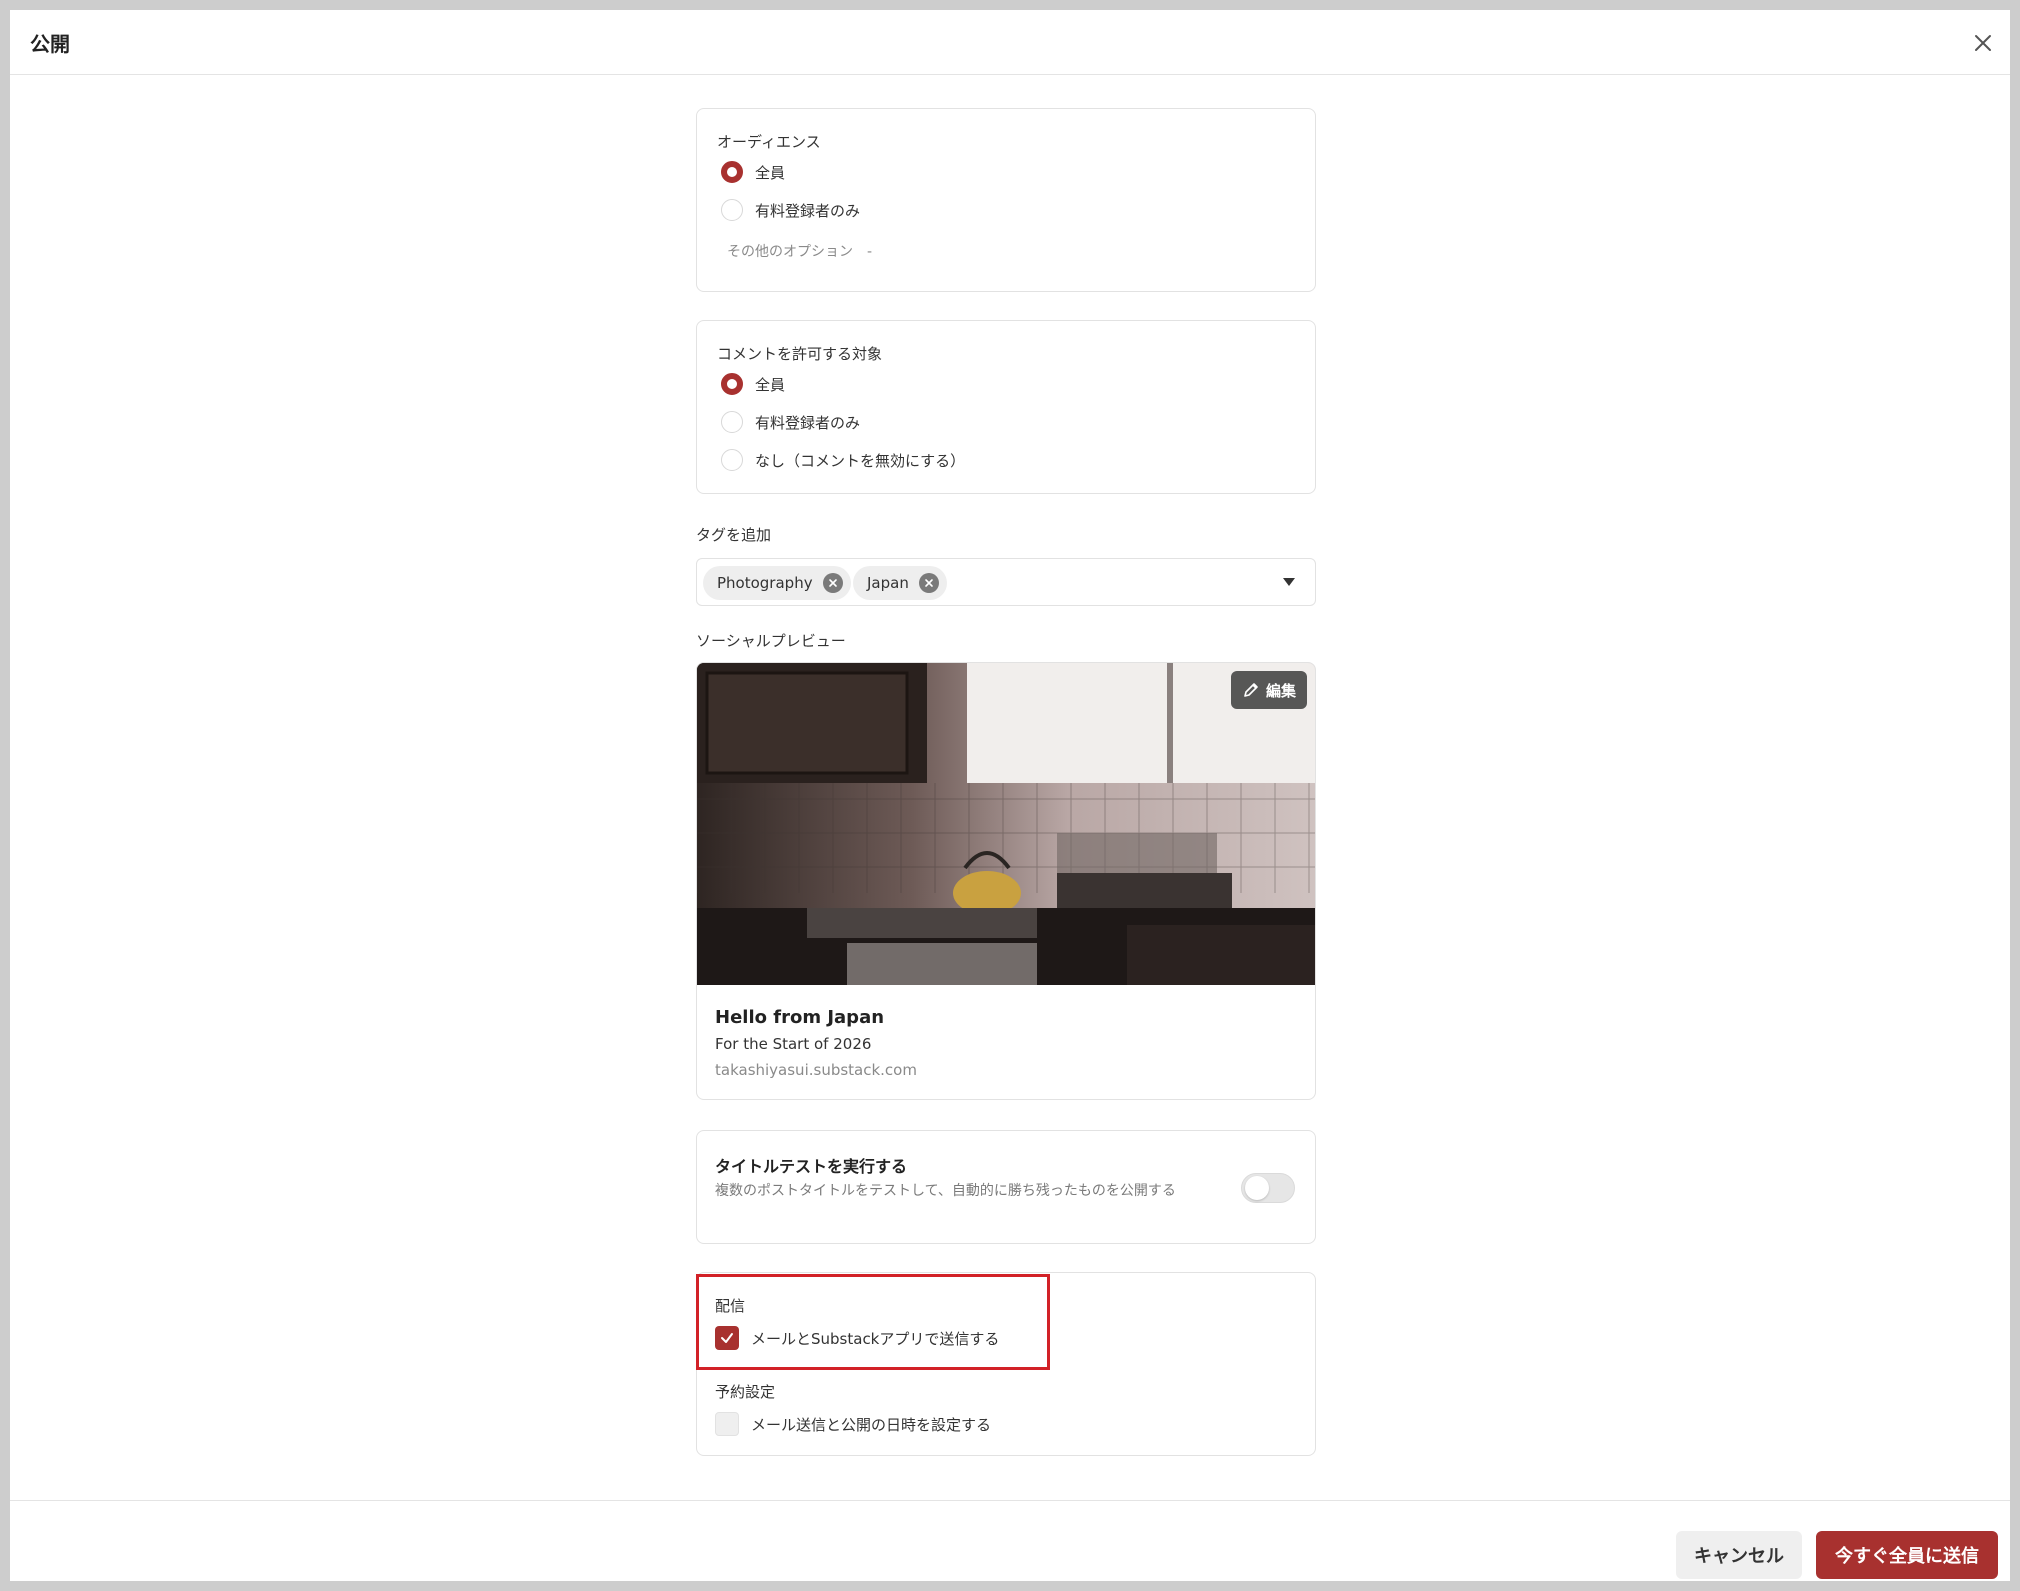 This screenshot has width=2020, height=1591. What do you see at coordinates (769, 142) in the screenshot?
I see `audience-label: オーディエンス` at bounding box center [769, 142].